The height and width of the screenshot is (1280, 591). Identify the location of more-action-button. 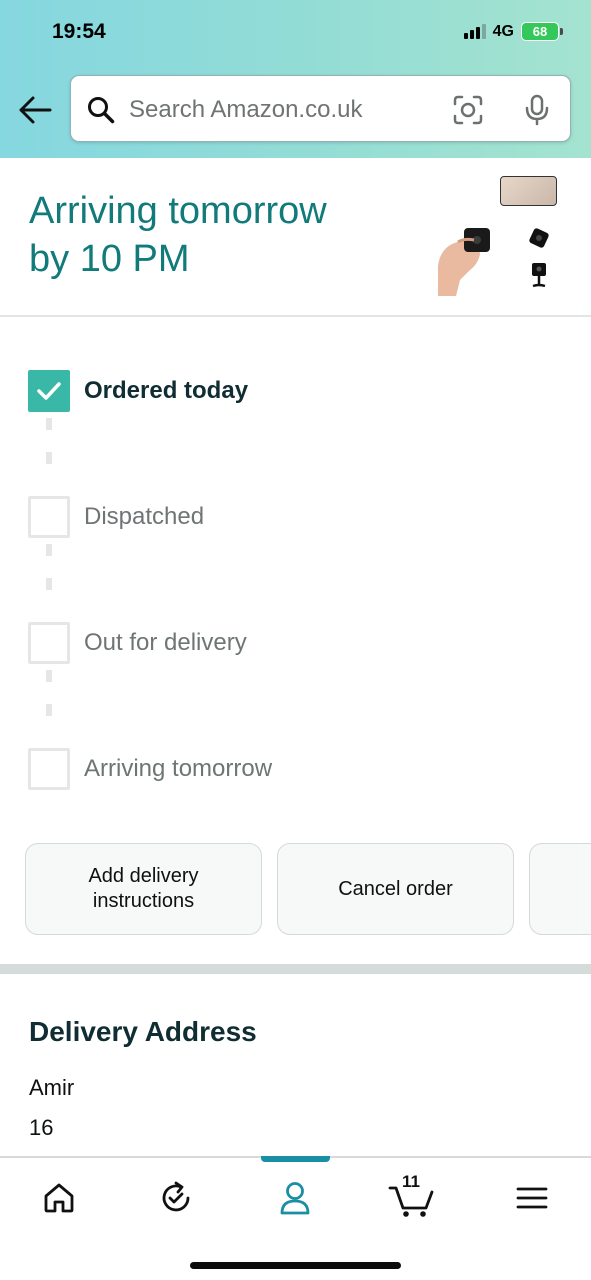
(560, 889).